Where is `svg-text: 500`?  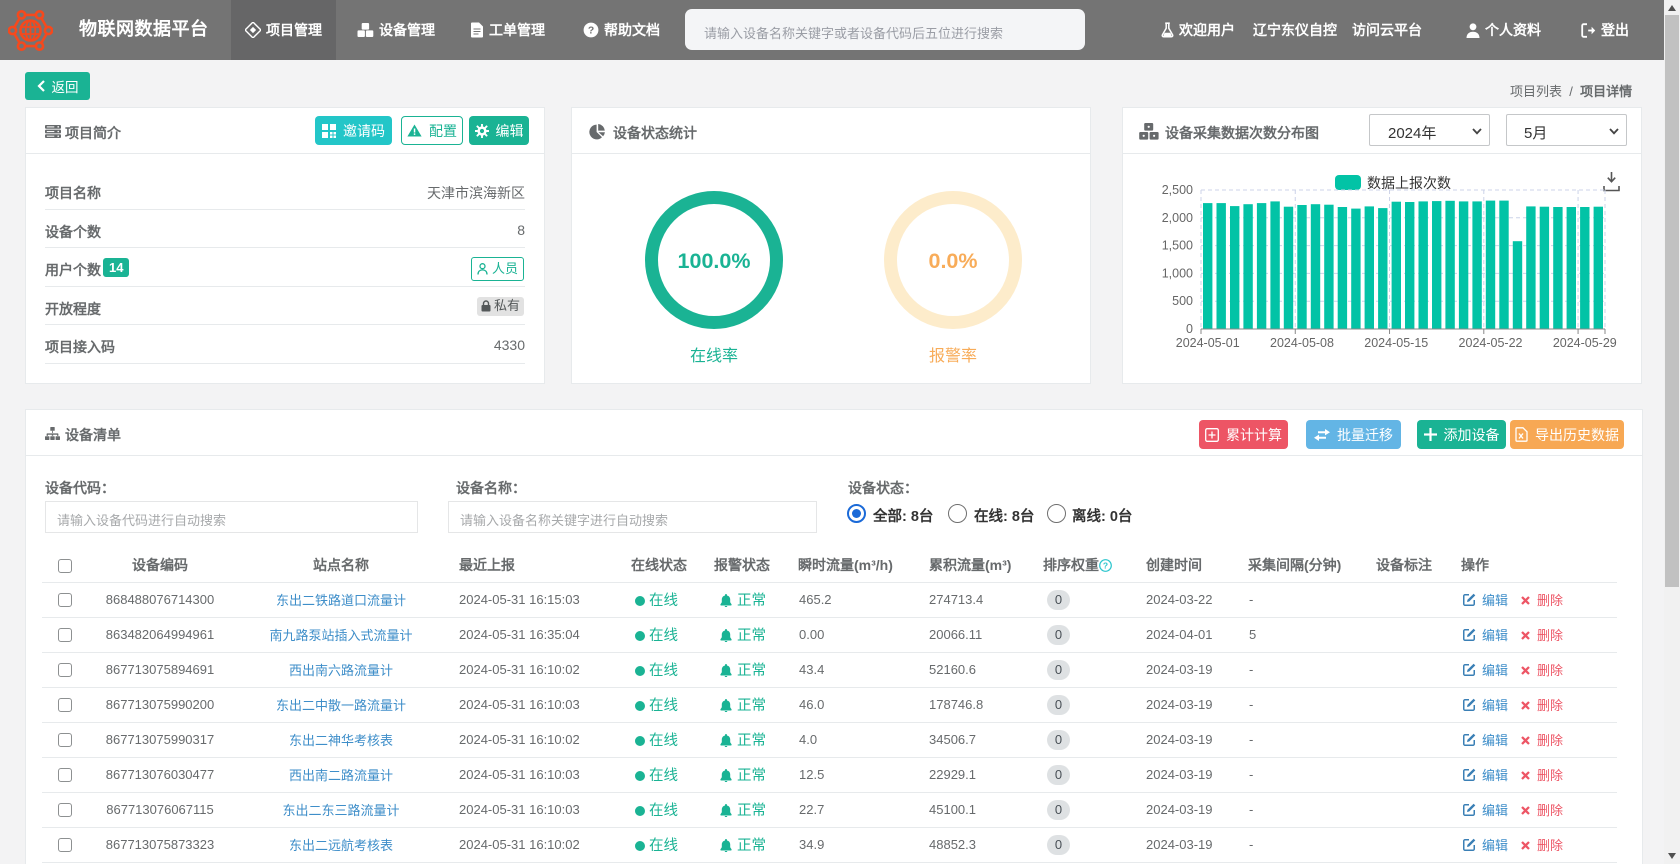 svg-text: 500 is located at coordinates (1182, 301).